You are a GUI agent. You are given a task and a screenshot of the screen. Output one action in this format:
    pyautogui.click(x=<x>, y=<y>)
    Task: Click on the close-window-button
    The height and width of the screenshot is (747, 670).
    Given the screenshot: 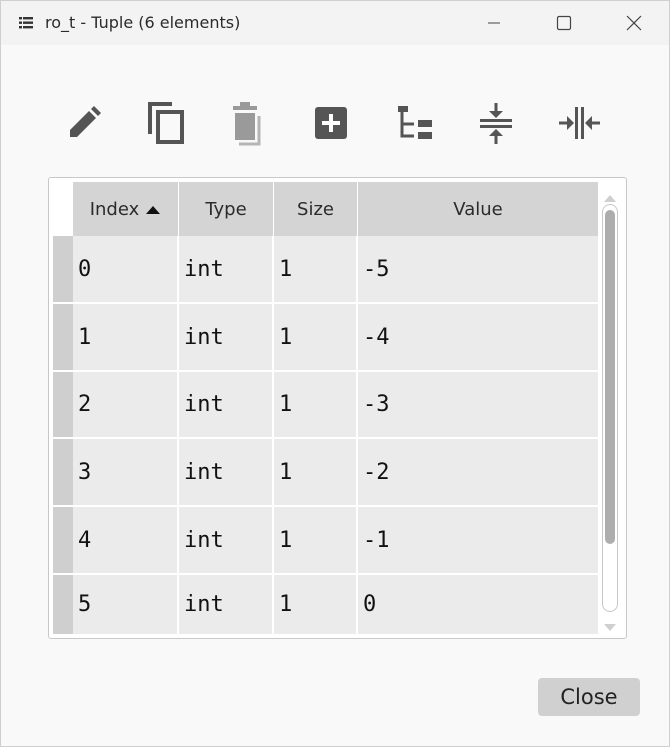 What is the action you would take?
    pyautogui.click(x=634, y=23)
    